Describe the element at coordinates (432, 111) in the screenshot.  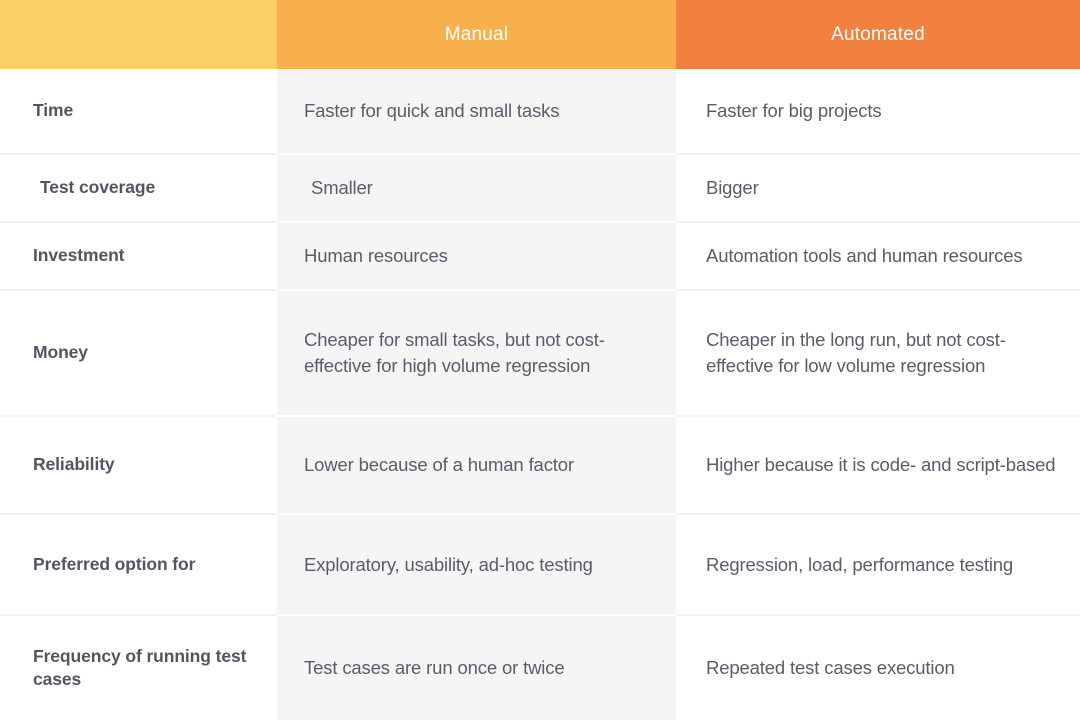
I see `table-cell-manual: Faster for quick and small tasks` at that location.